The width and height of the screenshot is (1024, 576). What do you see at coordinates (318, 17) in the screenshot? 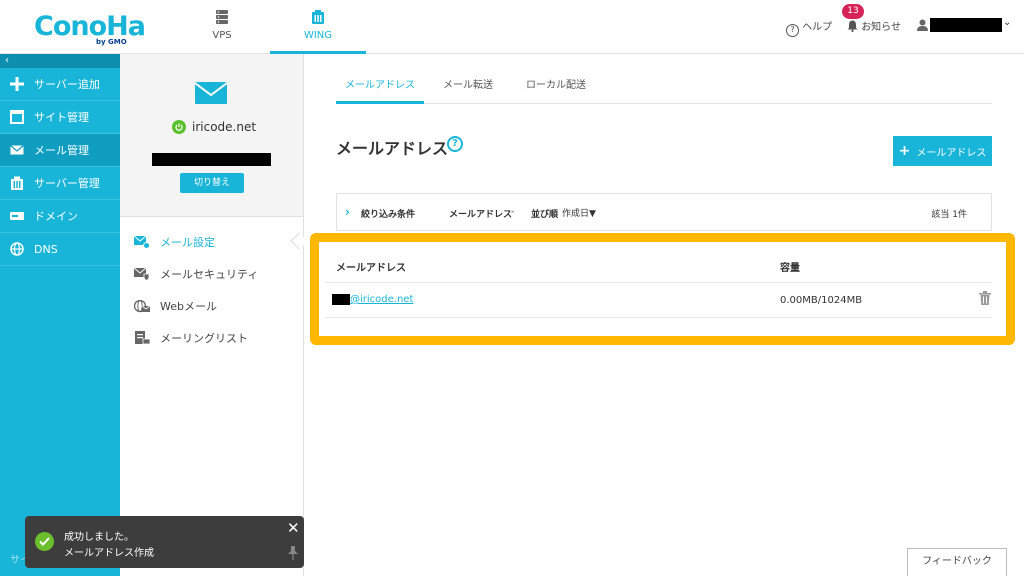
I see `wing-icon` at bounding box center [318, 17].